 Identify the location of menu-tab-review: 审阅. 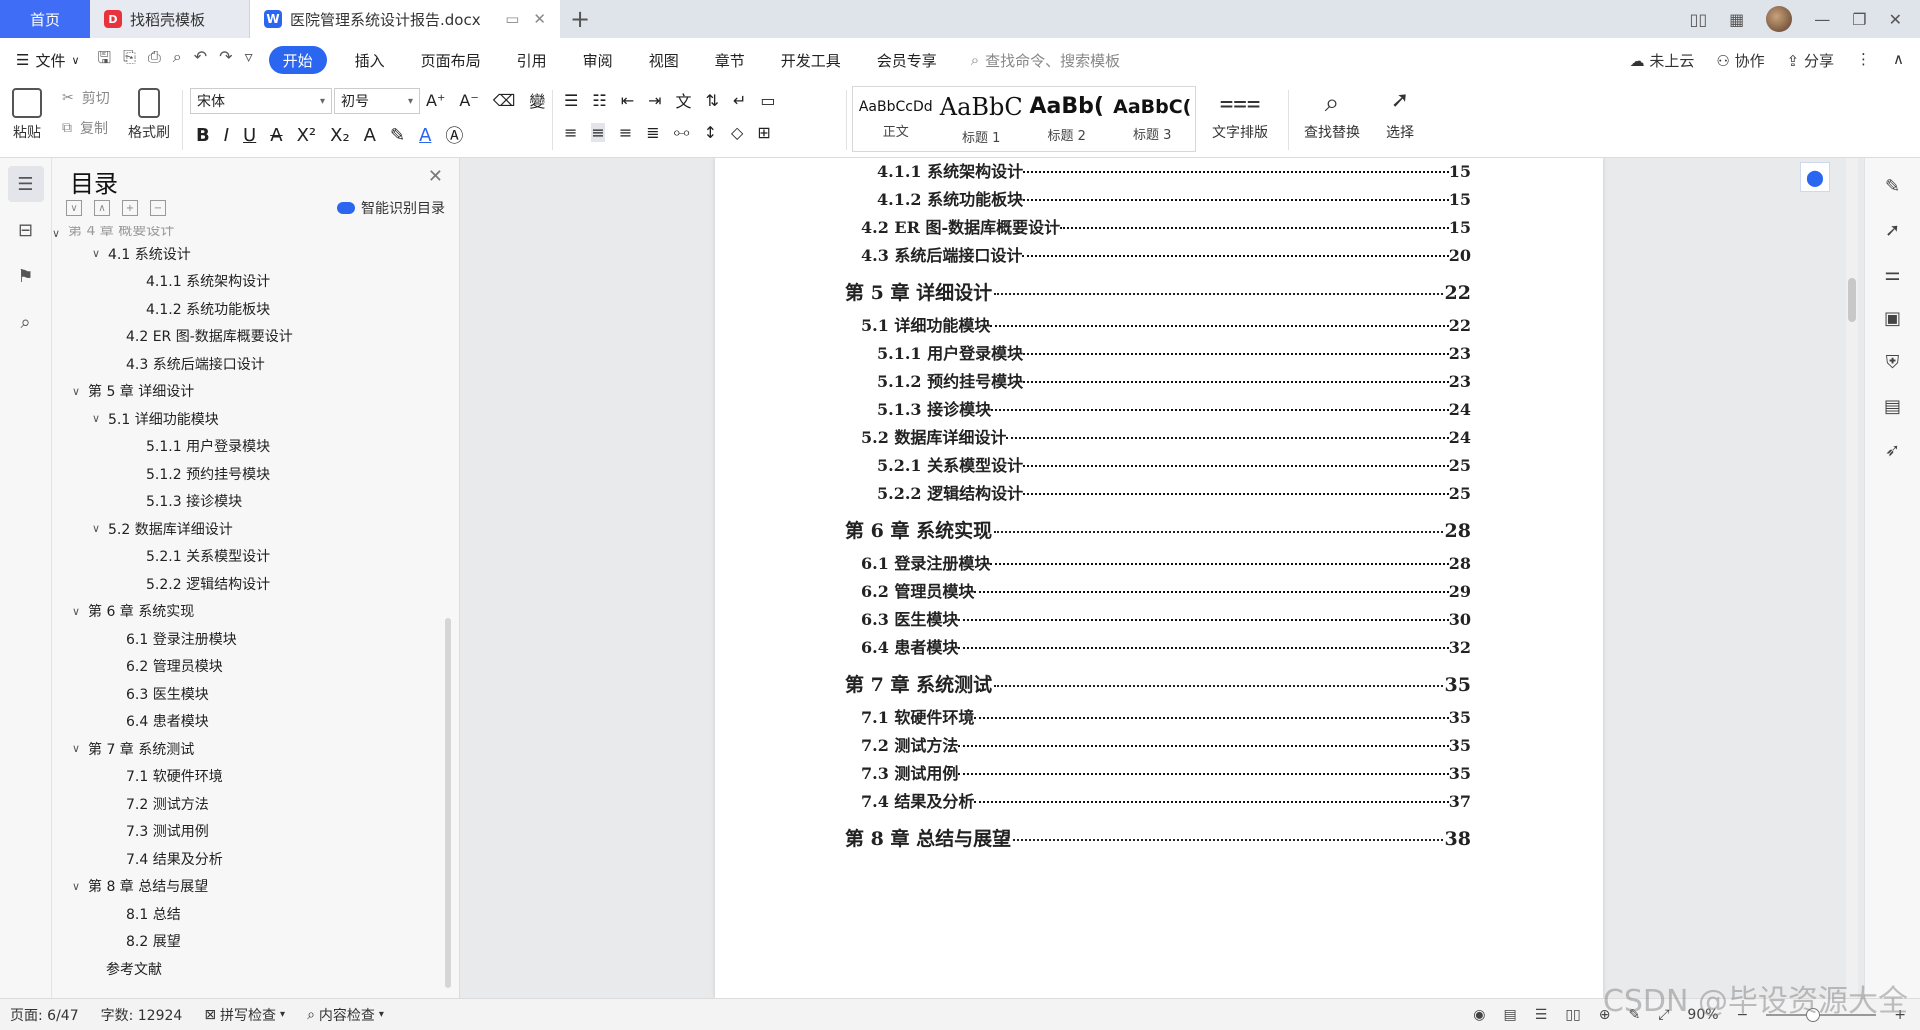
(598, 60).